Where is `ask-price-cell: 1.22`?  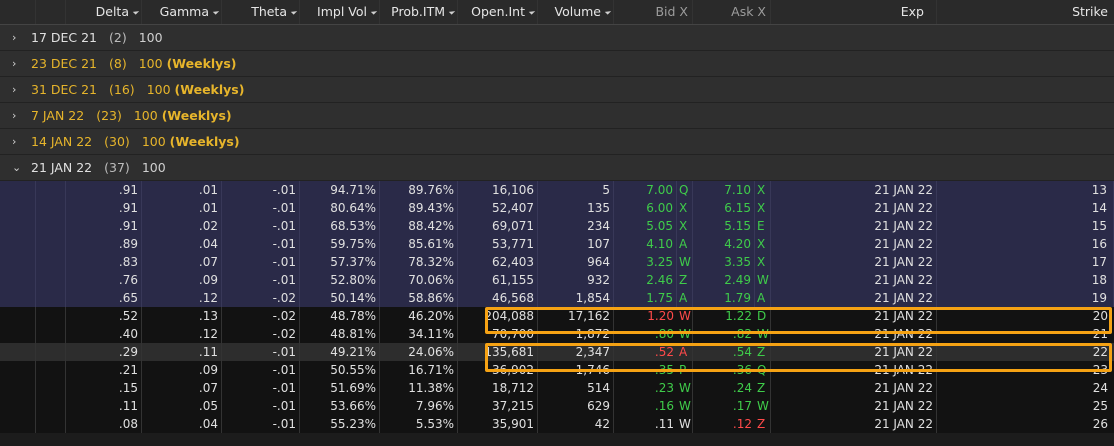
ask-price-cell: 1.22 is located at coordinates (724, 316).